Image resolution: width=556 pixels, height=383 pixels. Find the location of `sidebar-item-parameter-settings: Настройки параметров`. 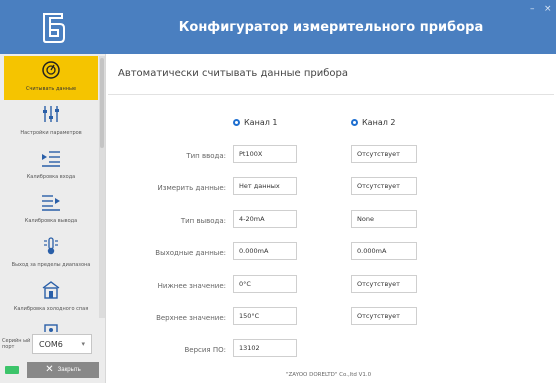

sidebar-item-parameter-settings: Настройки параметров is located at coordinates (51, 122).